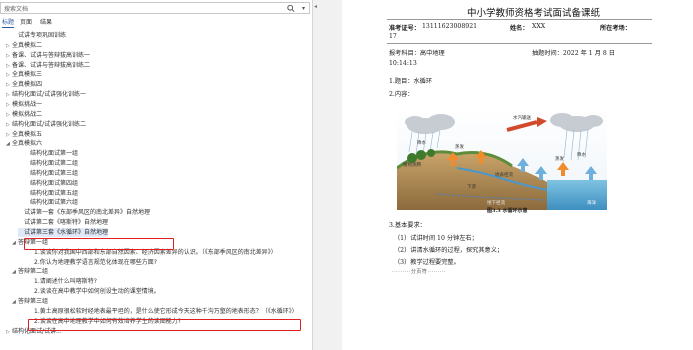 The height and width of the screenshot is (350, 693). I want to click on draw-time-continued: 10:14:13, so click(403, 63).